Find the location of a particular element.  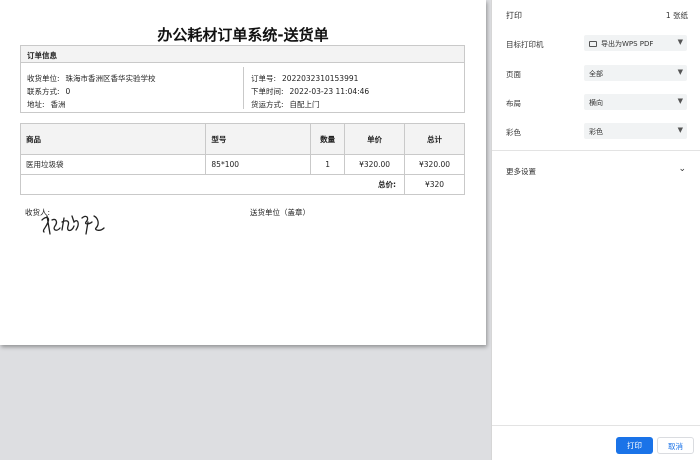

color-label: 彩色 is located at coordinates (513, 132).